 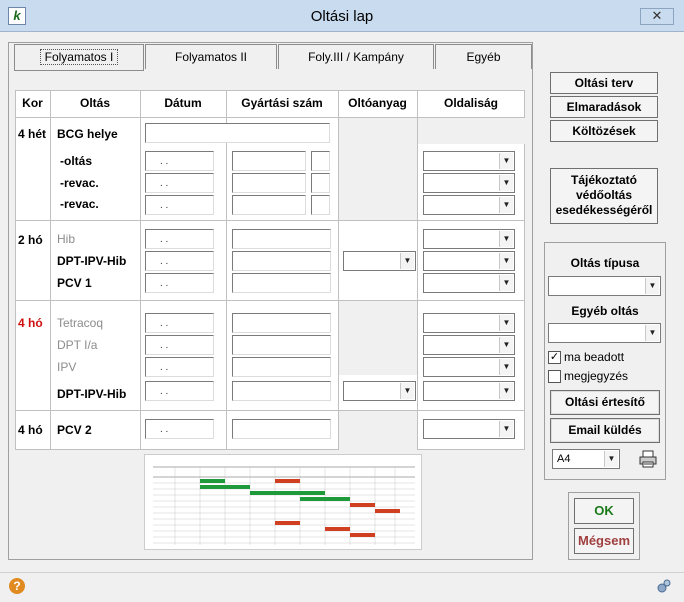 I want to click on tab-folyamatos-1: Folyamatos I, so click(x=79, y=57).